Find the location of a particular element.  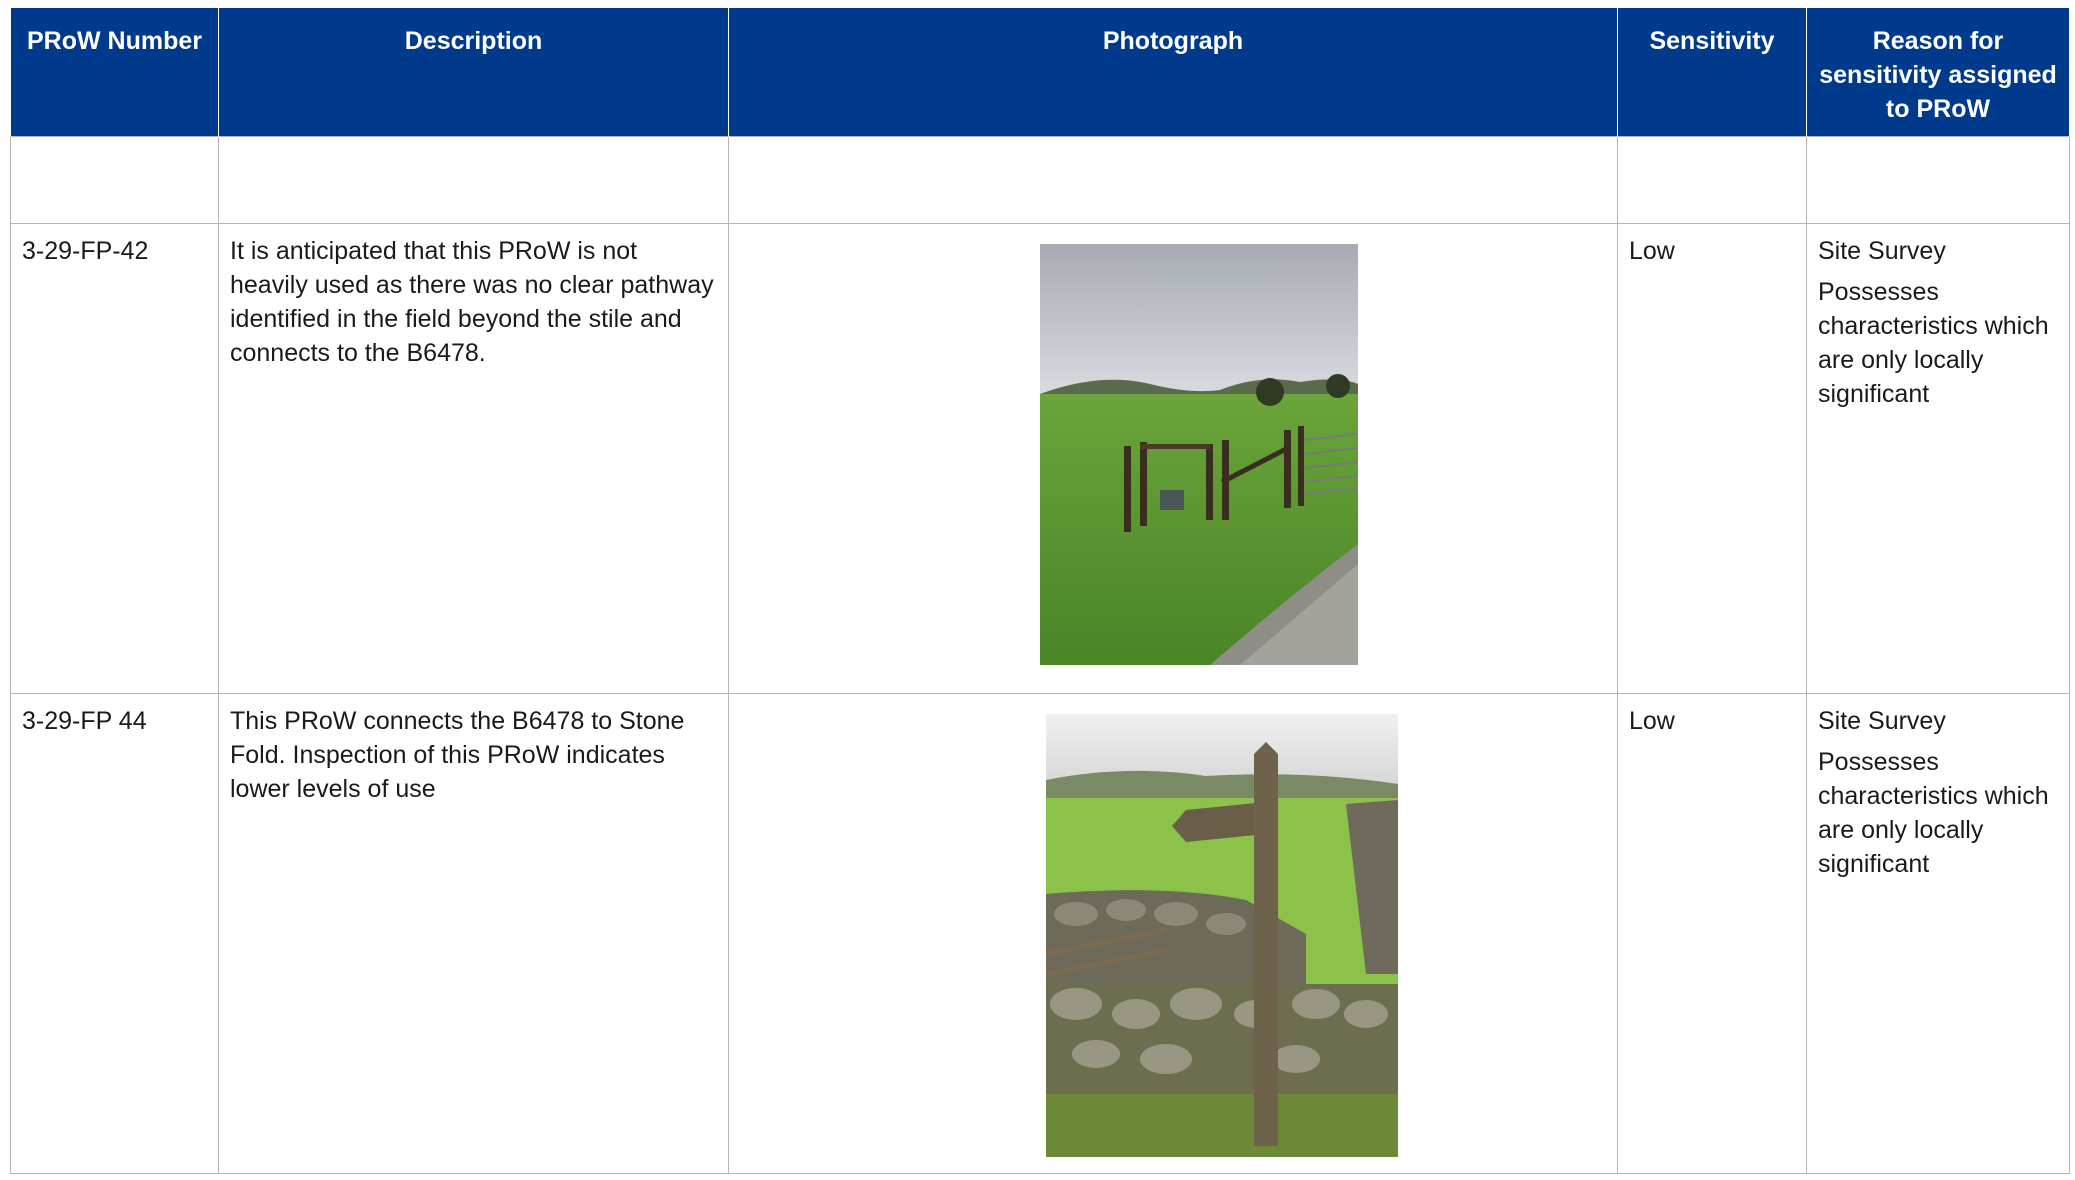

header-photograph: Photograph is located at coordinates (1173, 72).